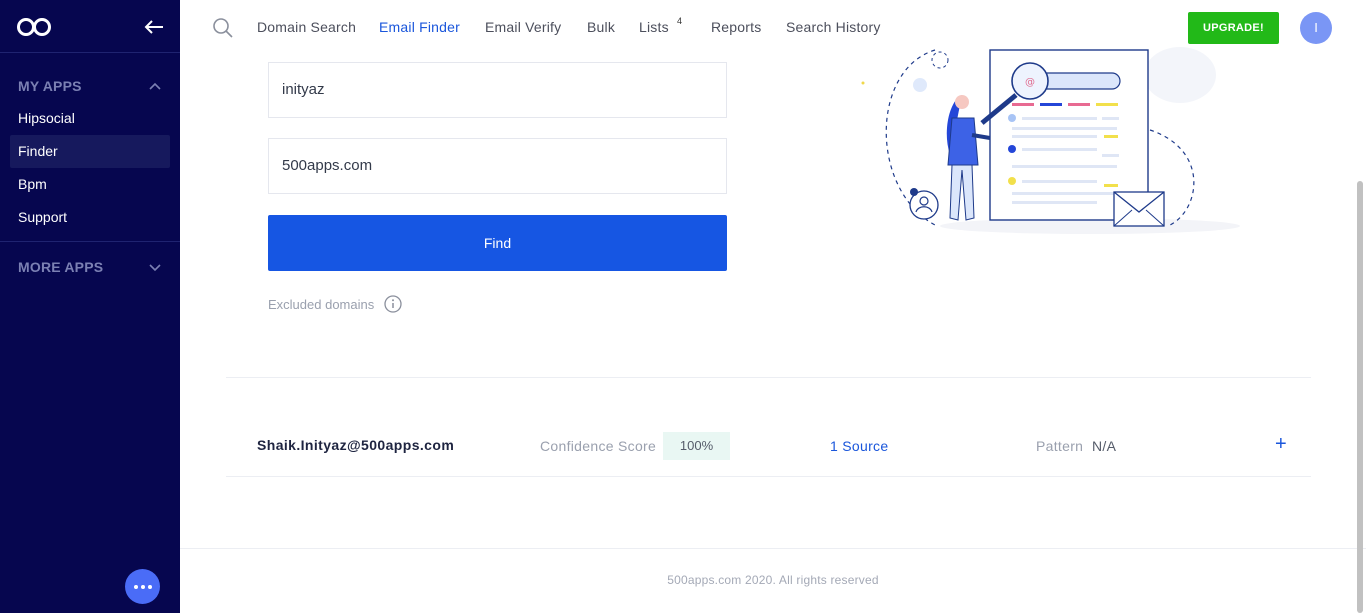 The width and height of the screenshot is (1366, 613). Describe the element at coordinates (355, 445) in the screenshot. I see `result-email: Shaik.Inityaz@500apps.com` at that location.